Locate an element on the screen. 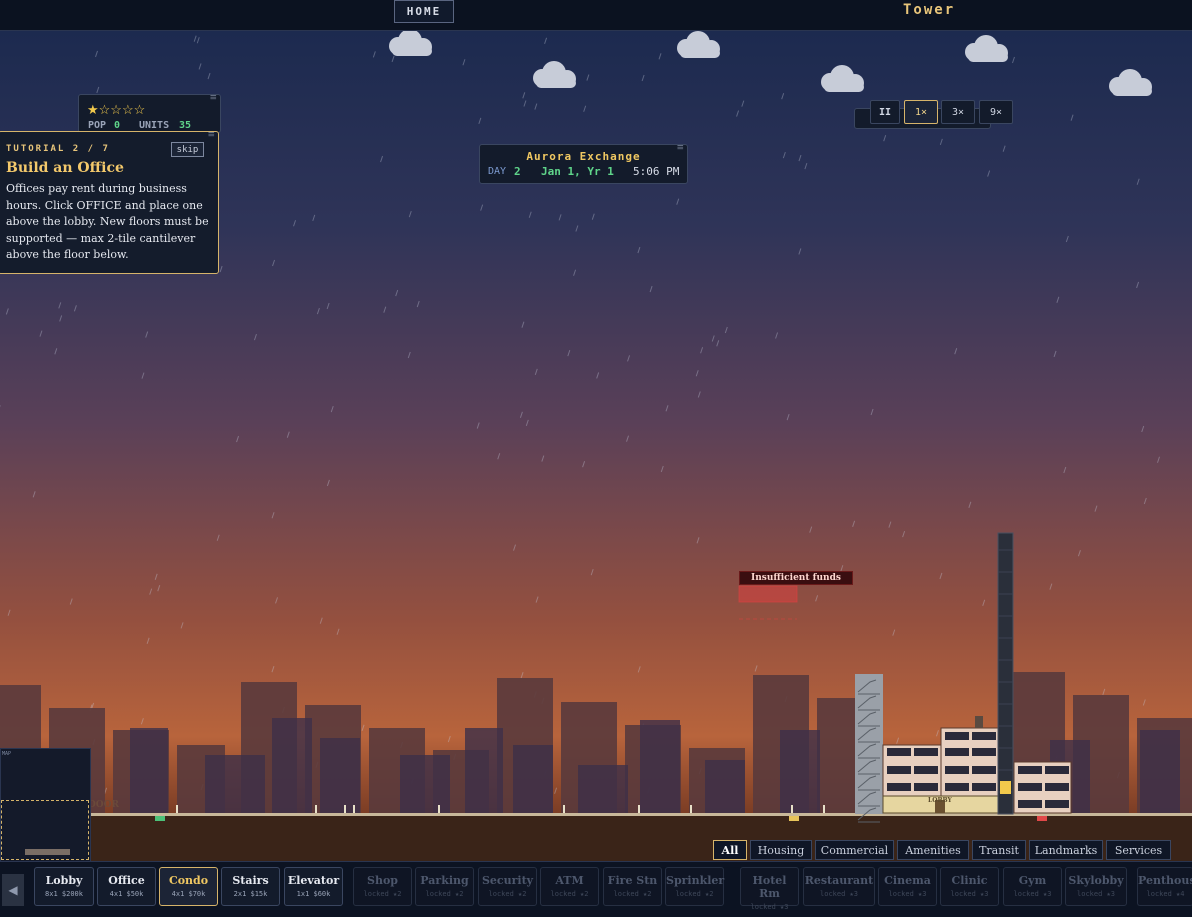 This screenshot has width=1192, height=917. tool-restaurant: Restaurant locked ★3 is located at coordinates (839, 886).